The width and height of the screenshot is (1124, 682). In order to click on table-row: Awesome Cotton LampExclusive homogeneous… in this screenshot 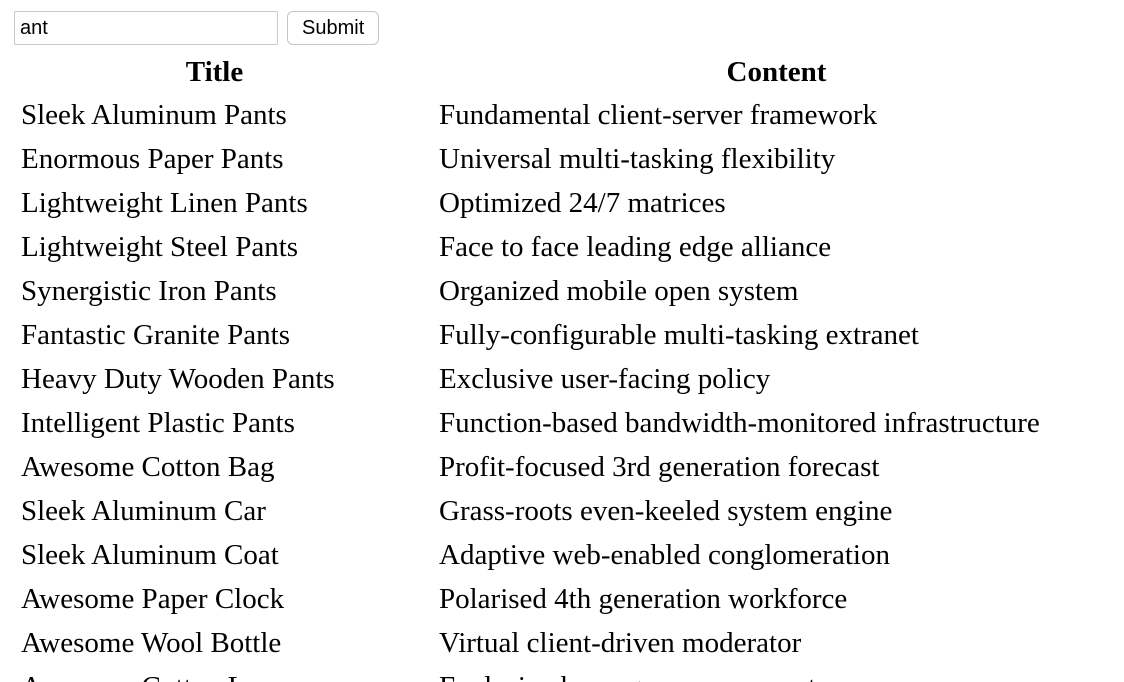, I will do `click(562, 673)`.